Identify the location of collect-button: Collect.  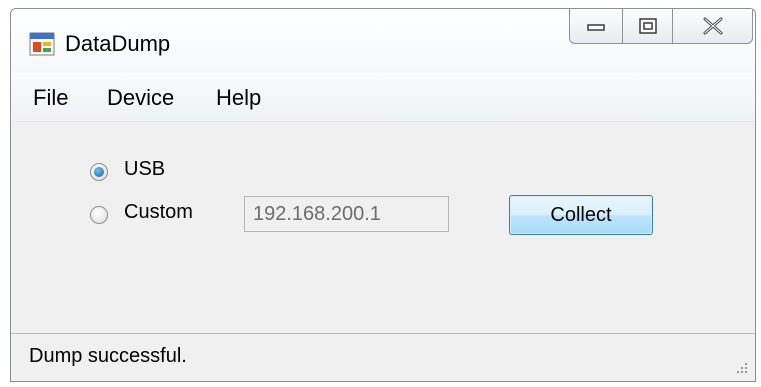
(581, 215).